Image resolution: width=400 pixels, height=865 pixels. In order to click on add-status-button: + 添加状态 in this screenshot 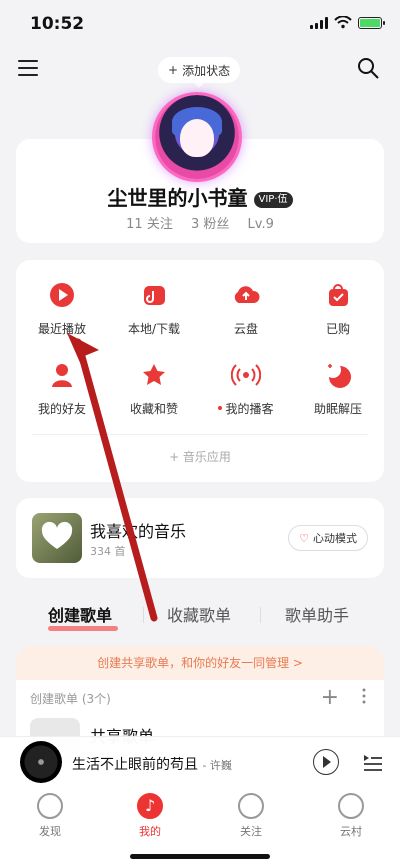, I will do `click(199, 70)`.